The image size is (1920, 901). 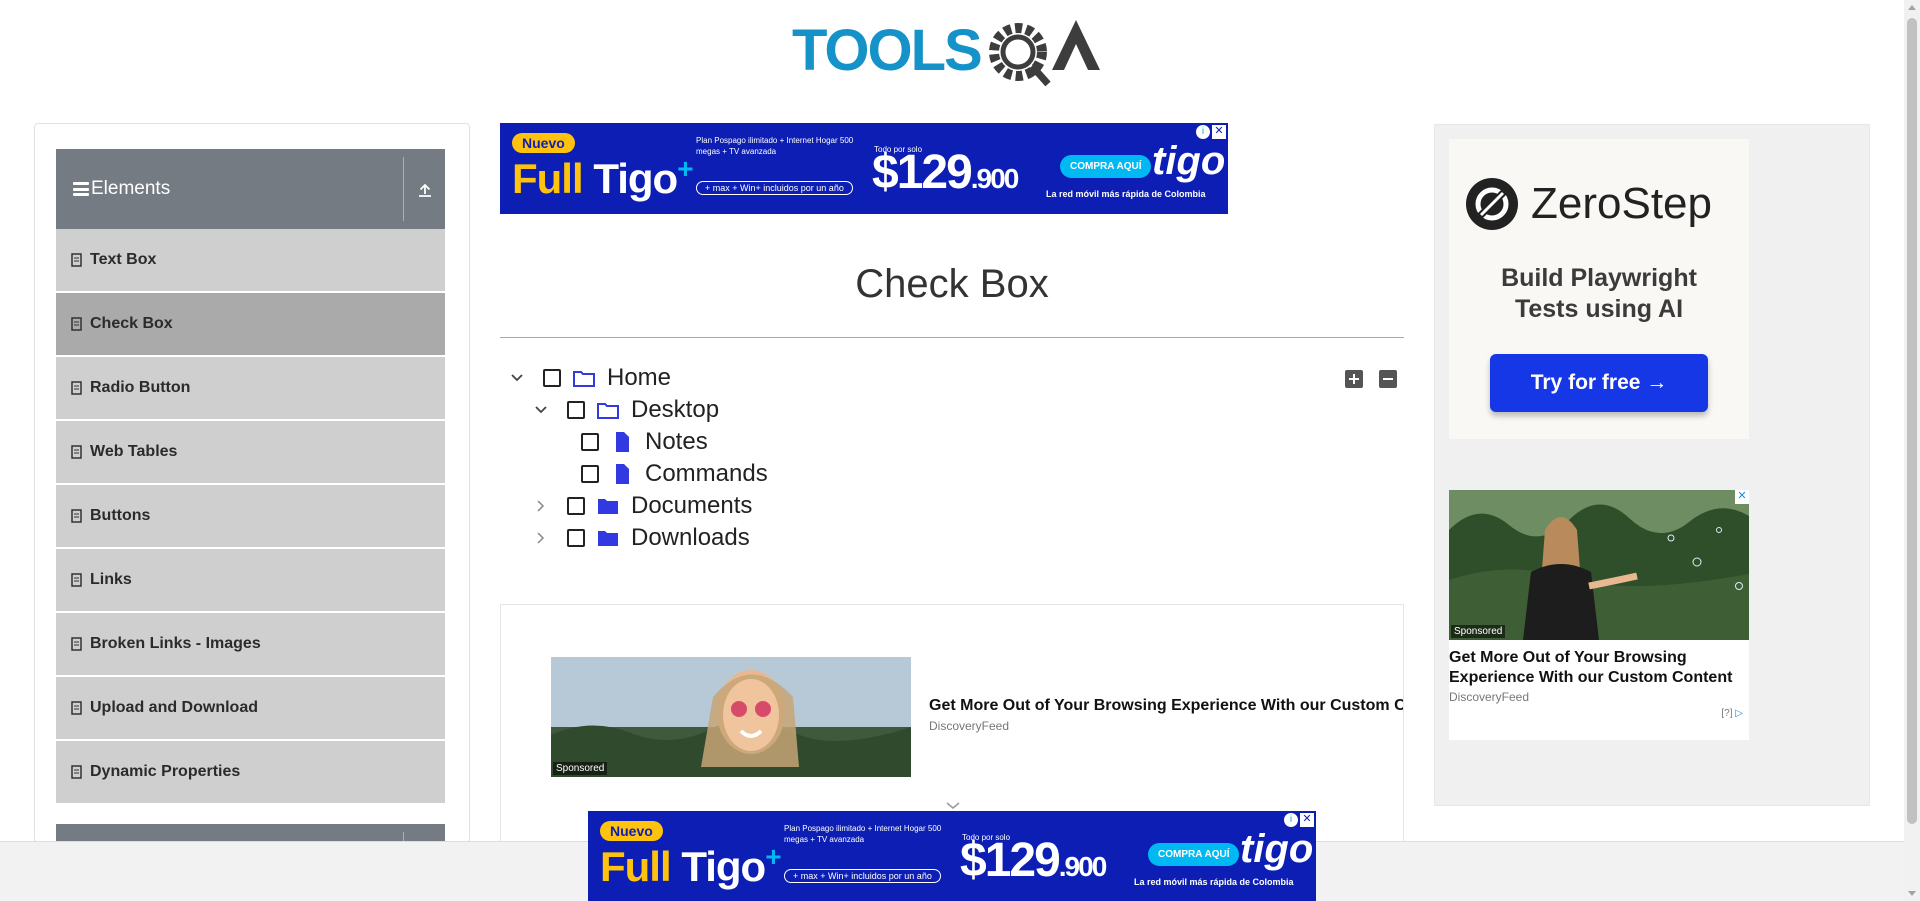 I want to click on try-for-free-button: Try for free →, so click(x=1599, y=383).